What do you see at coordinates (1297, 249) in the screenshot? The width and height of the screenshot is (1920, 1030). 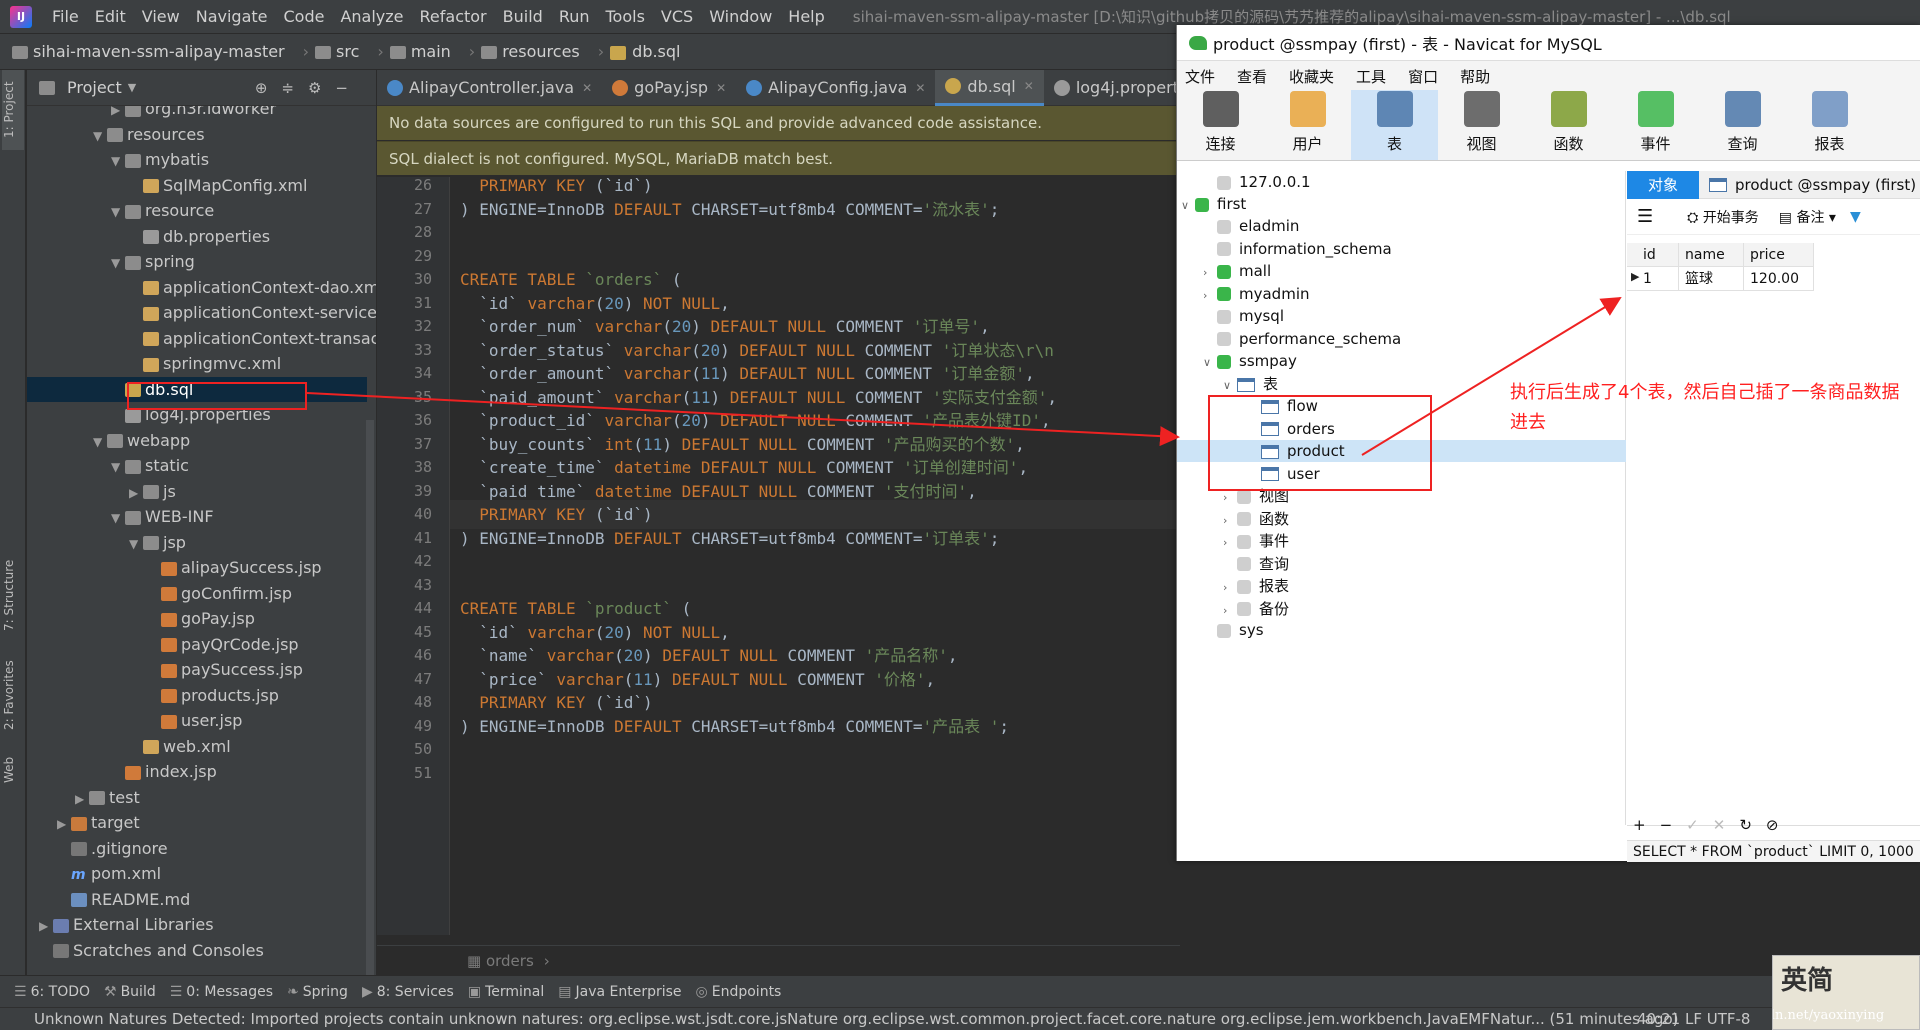 I see `navicat-tree-item: information_schema` at bounding box center [1297, 249].